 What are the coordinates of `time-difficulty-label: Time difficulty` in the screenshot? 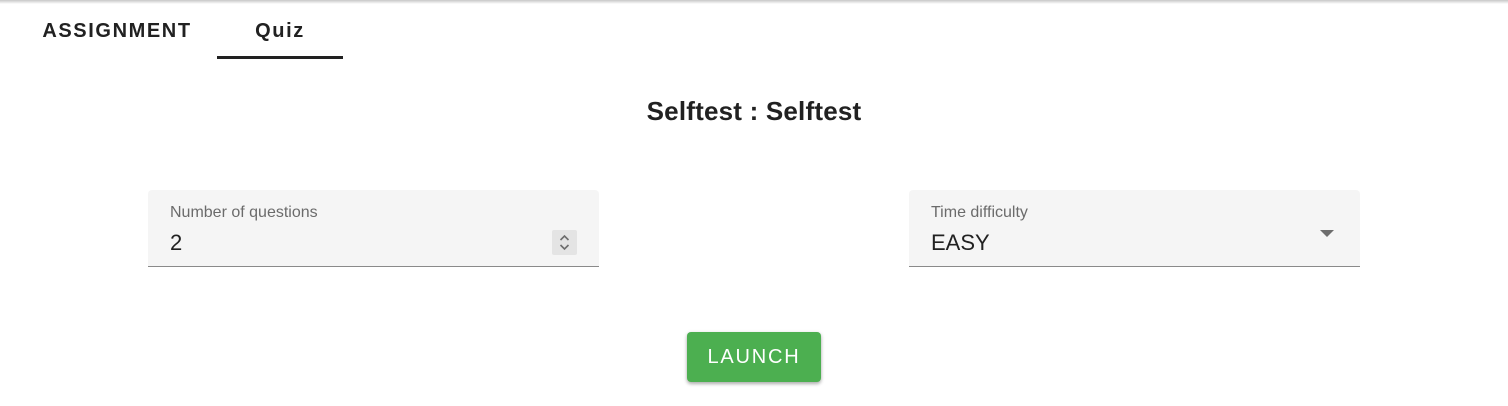 It's located at (979, 212).